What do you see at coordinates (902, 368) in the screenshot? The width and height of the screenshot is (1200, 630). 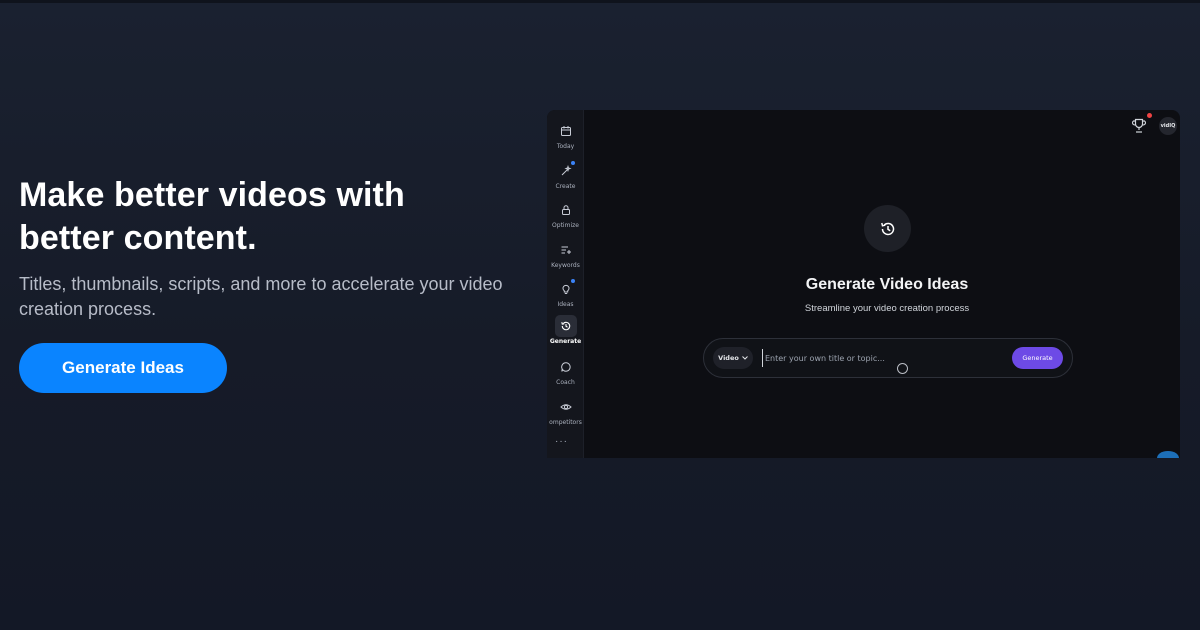 I see `cursor-indicator` at bounding box center [902, 368].